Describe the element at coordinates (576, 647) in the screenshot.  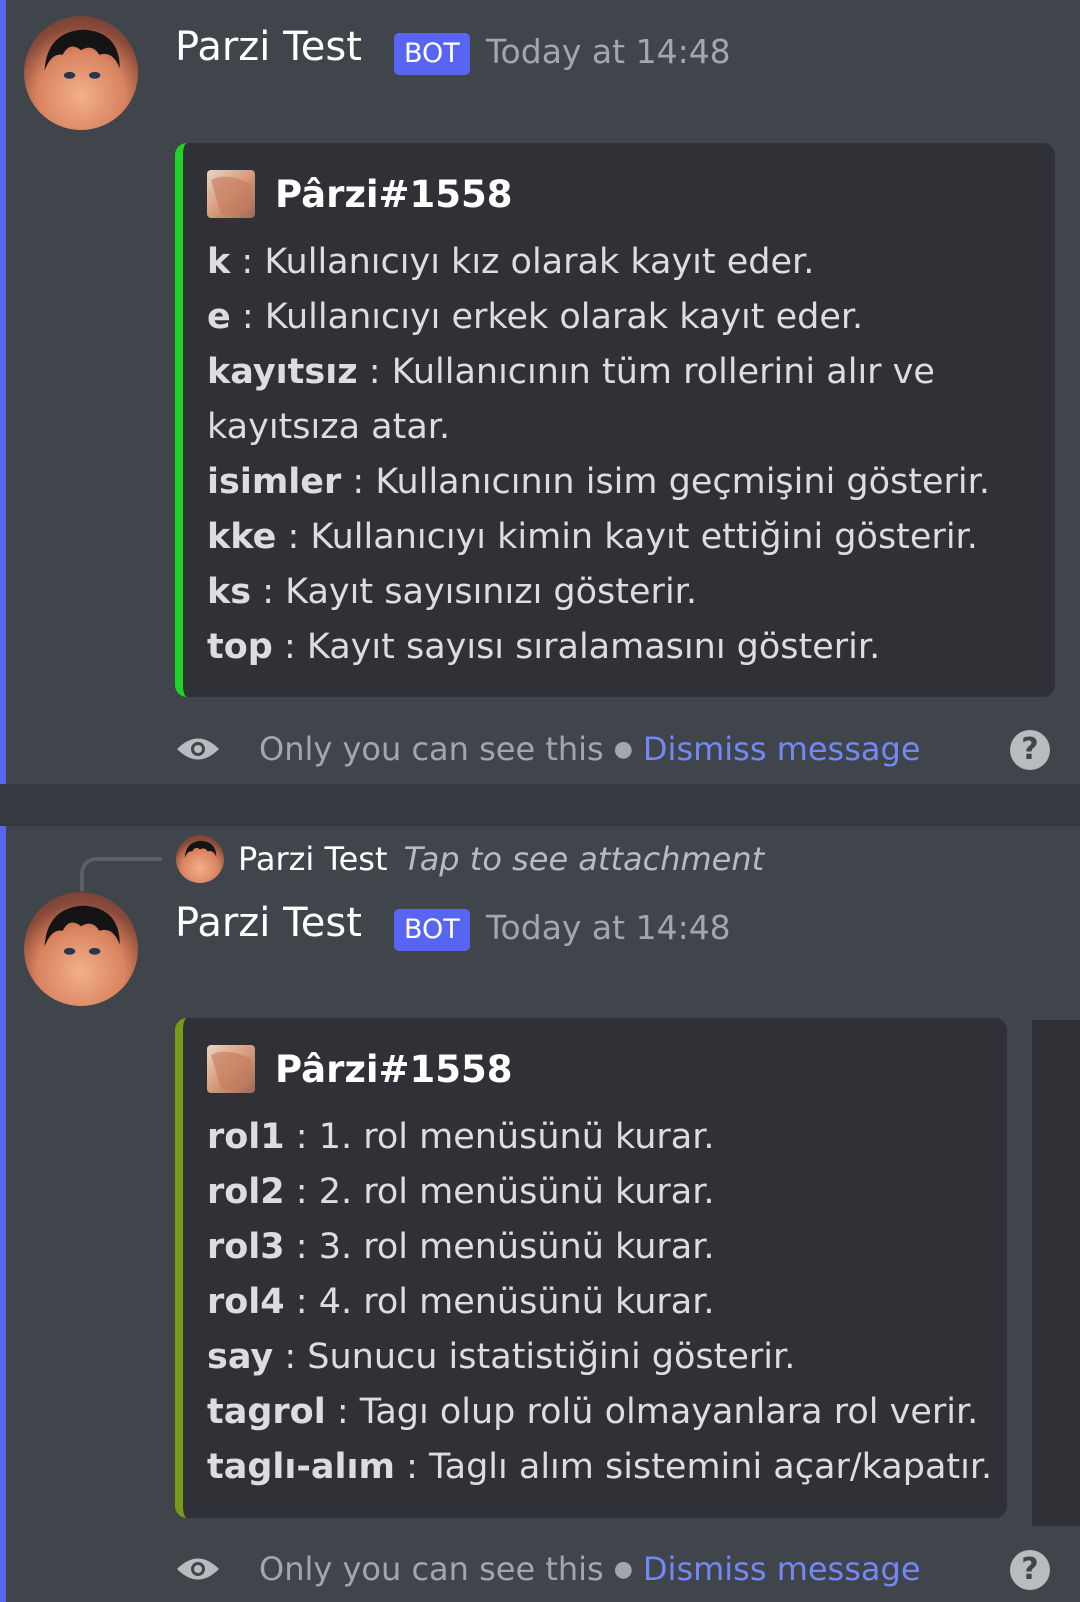
I see `command-description: : Kayıt sayısı sıralamasını gösterir.` at that location.